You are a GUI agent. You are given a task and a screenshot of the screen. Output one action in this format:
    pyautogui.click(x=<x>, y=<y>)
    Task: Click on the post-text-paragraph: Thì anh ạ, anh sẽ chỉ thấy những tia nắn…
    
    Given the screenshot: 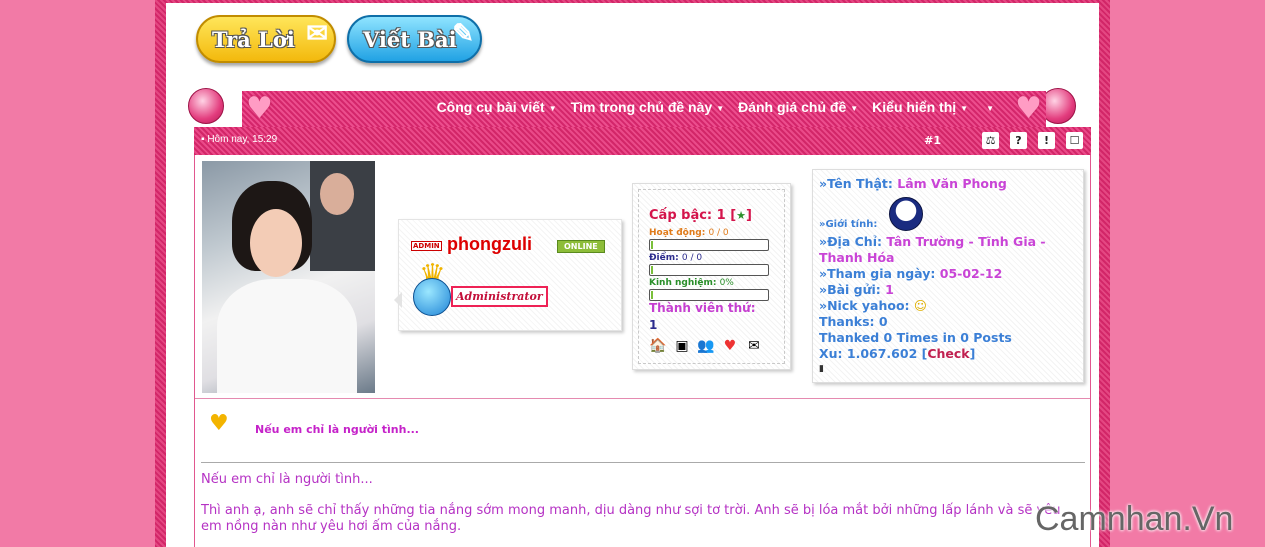 What is the action you would take?
    pyautogui.click(x=631, y=518)
    